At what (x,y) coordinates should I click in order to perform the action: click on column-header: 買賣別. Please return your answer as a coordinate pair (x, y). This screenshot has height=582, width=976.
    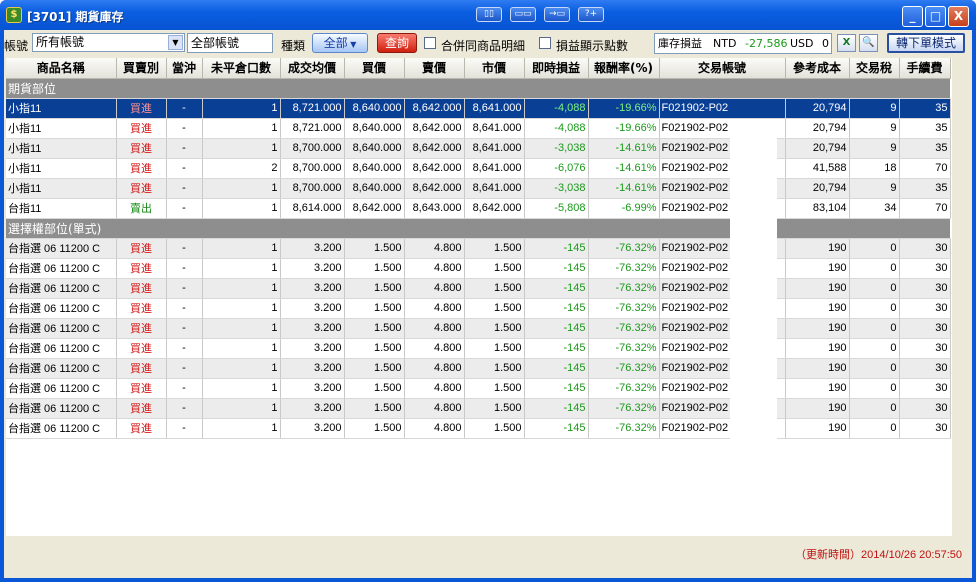
    Looking at the image, I should click on (141, 68).